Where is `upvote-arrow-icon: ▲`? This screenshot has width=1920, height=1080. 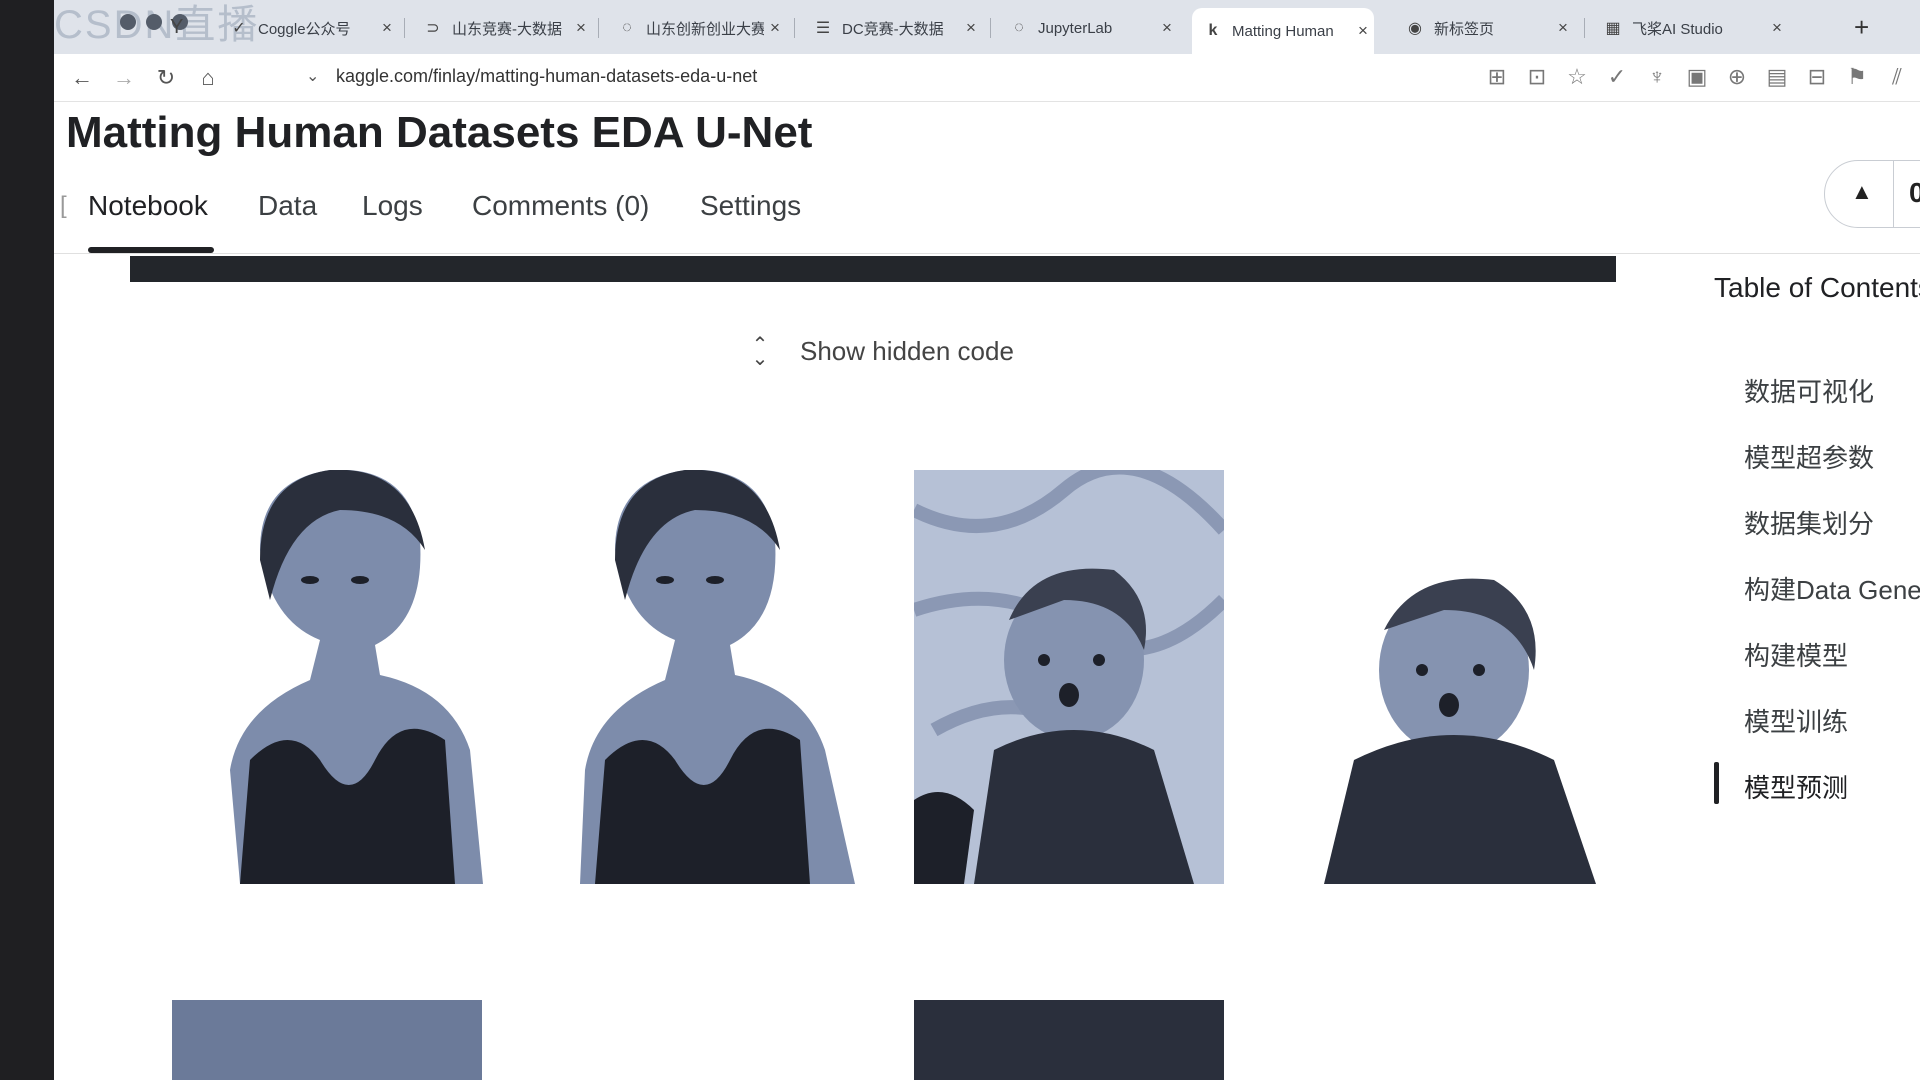 upvote-arrow-icon: ▲ is located at coordinates (1862, 192).